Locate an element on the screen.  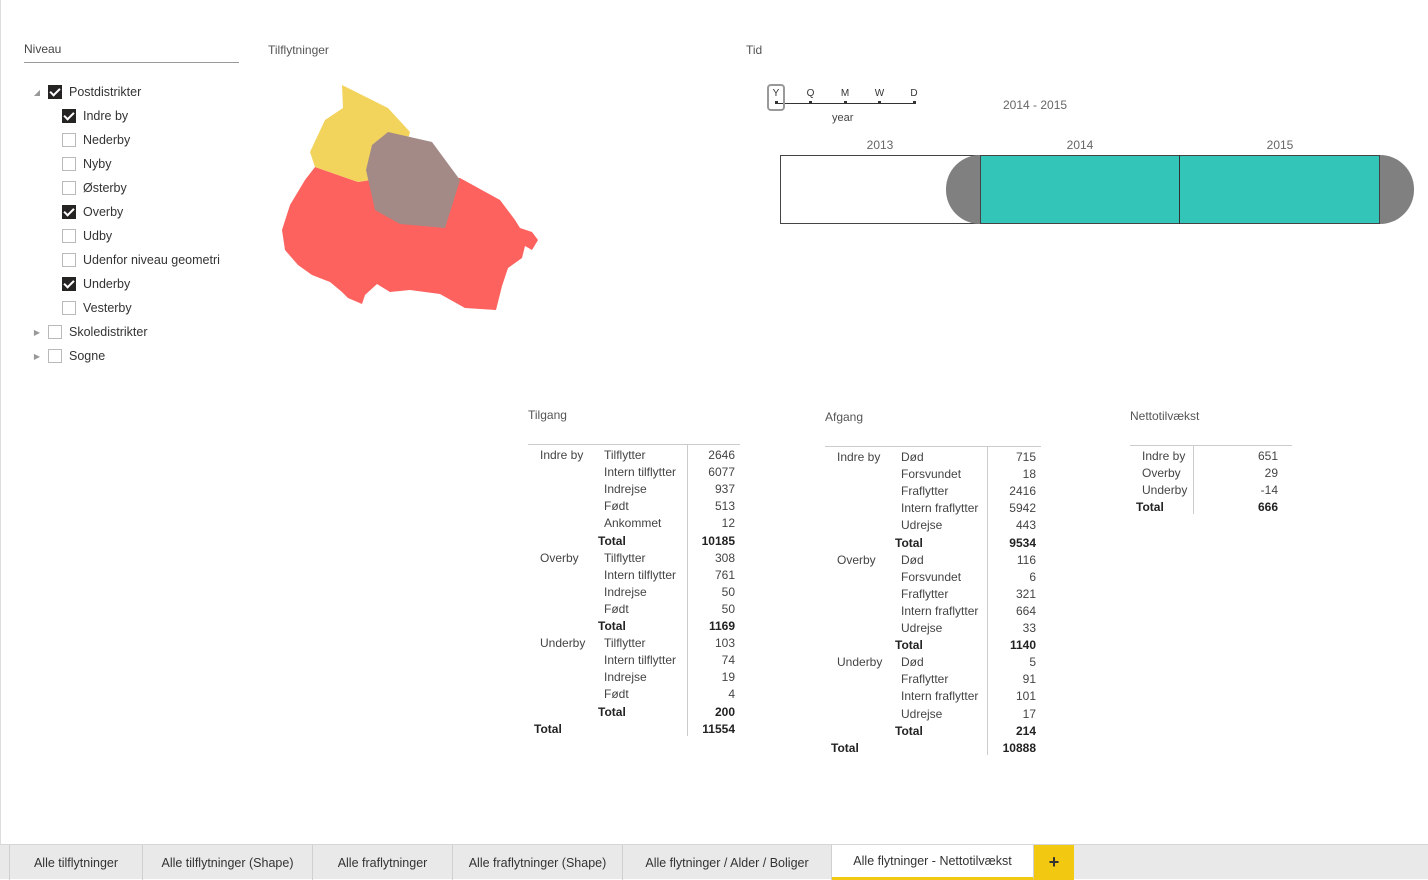
granularity-option: W is located at coordinates (880, 93).